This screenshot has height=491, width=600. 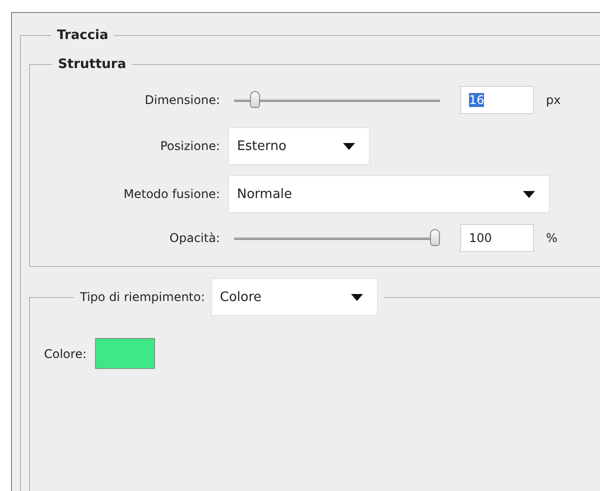 I want to click on selected-text-highlight: 100, so click(x=480, y=238).